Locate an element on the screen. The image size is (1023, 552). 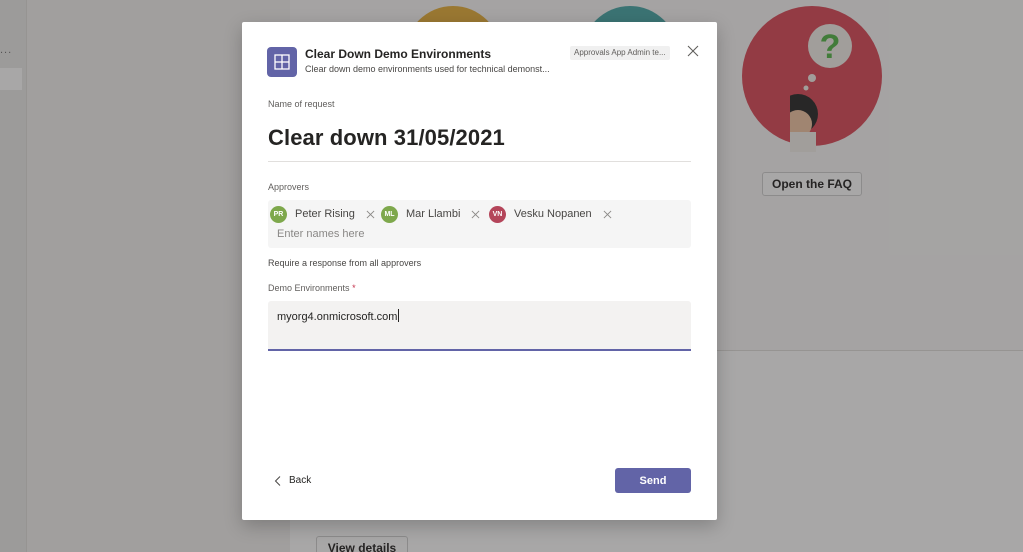
require-all-approvers-text: Require a response from all approvers is located at coordinates (345, 263).